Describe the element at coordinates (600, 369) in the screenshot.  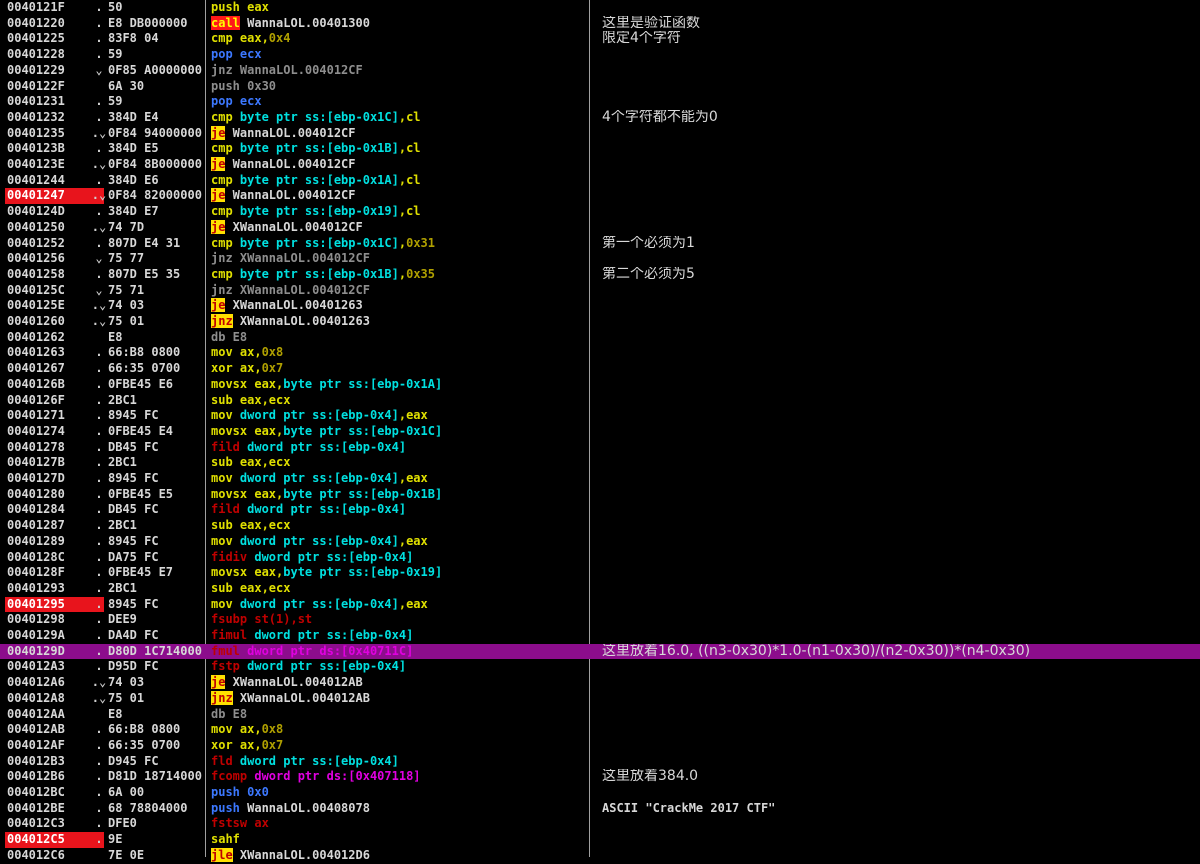
I see `disasm-row: 00401267. 66:35 0700 xor ax,0x7` at that location.